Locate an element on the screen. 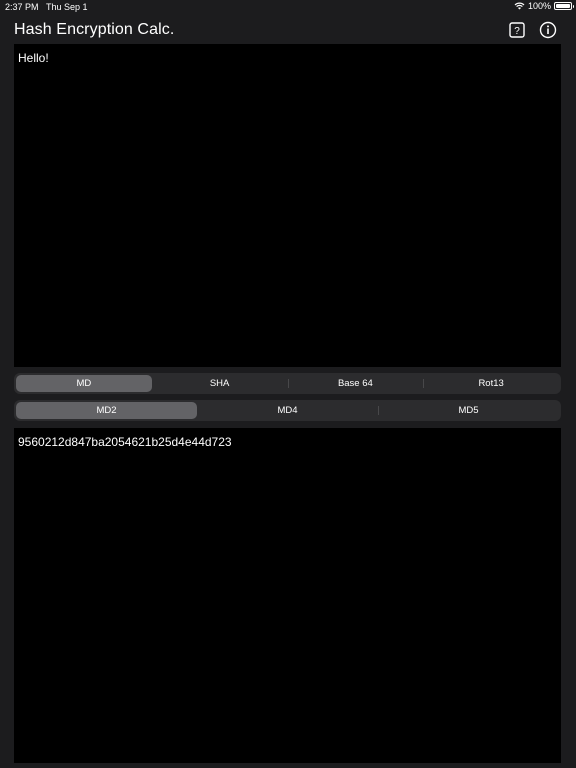 This screenshot has height=768, width=576. status-bar: 2:37 PM Thu Sep 1 100% is located at coordinates (288, 7).